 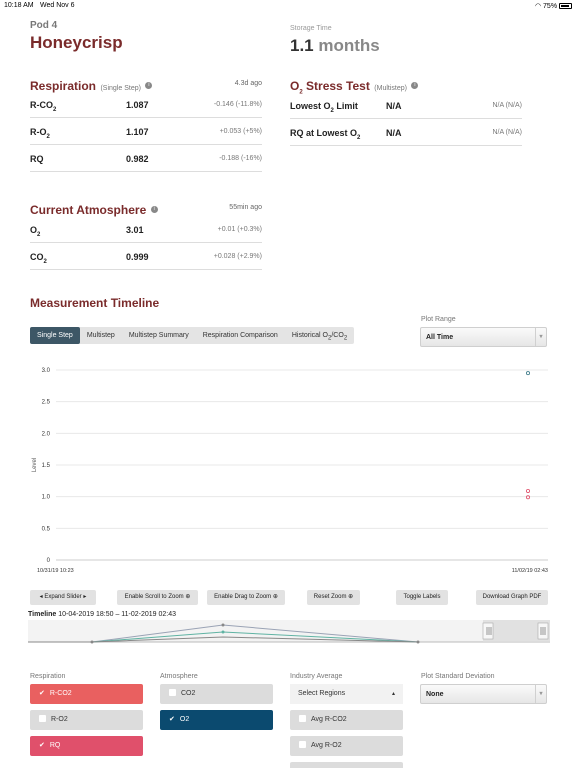 What do you see at coordinates (483, 337) in the screenshot?
I see `plot-range-select: All Time ▾` at bounding box center [483, 337].